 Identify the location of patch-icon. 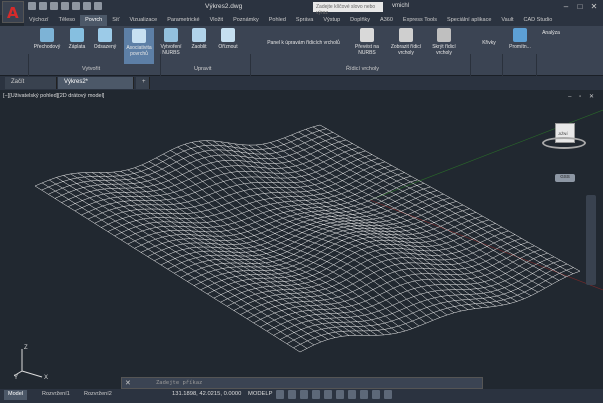
(77, 35).